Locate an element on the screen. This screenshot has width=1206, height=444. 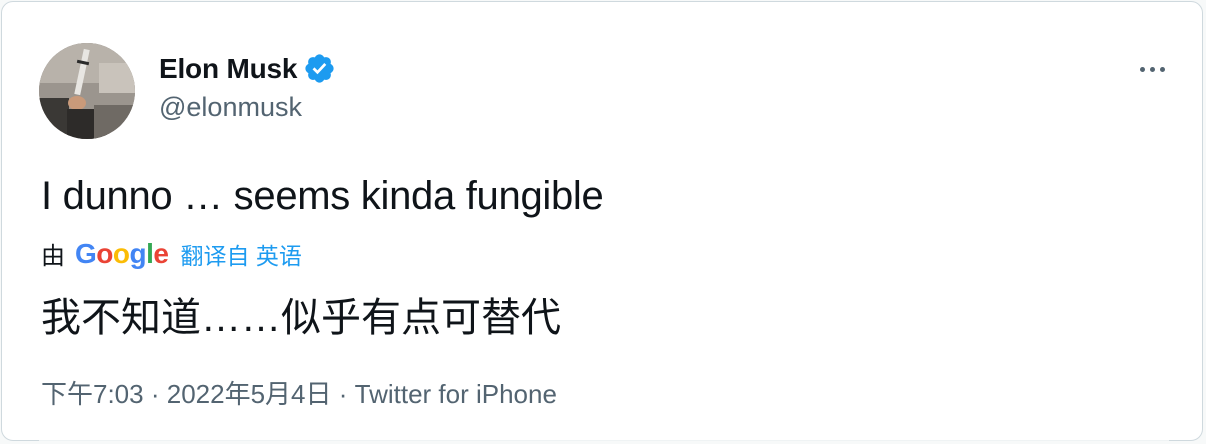
google-letter: G is located at coordinates (86, 253).